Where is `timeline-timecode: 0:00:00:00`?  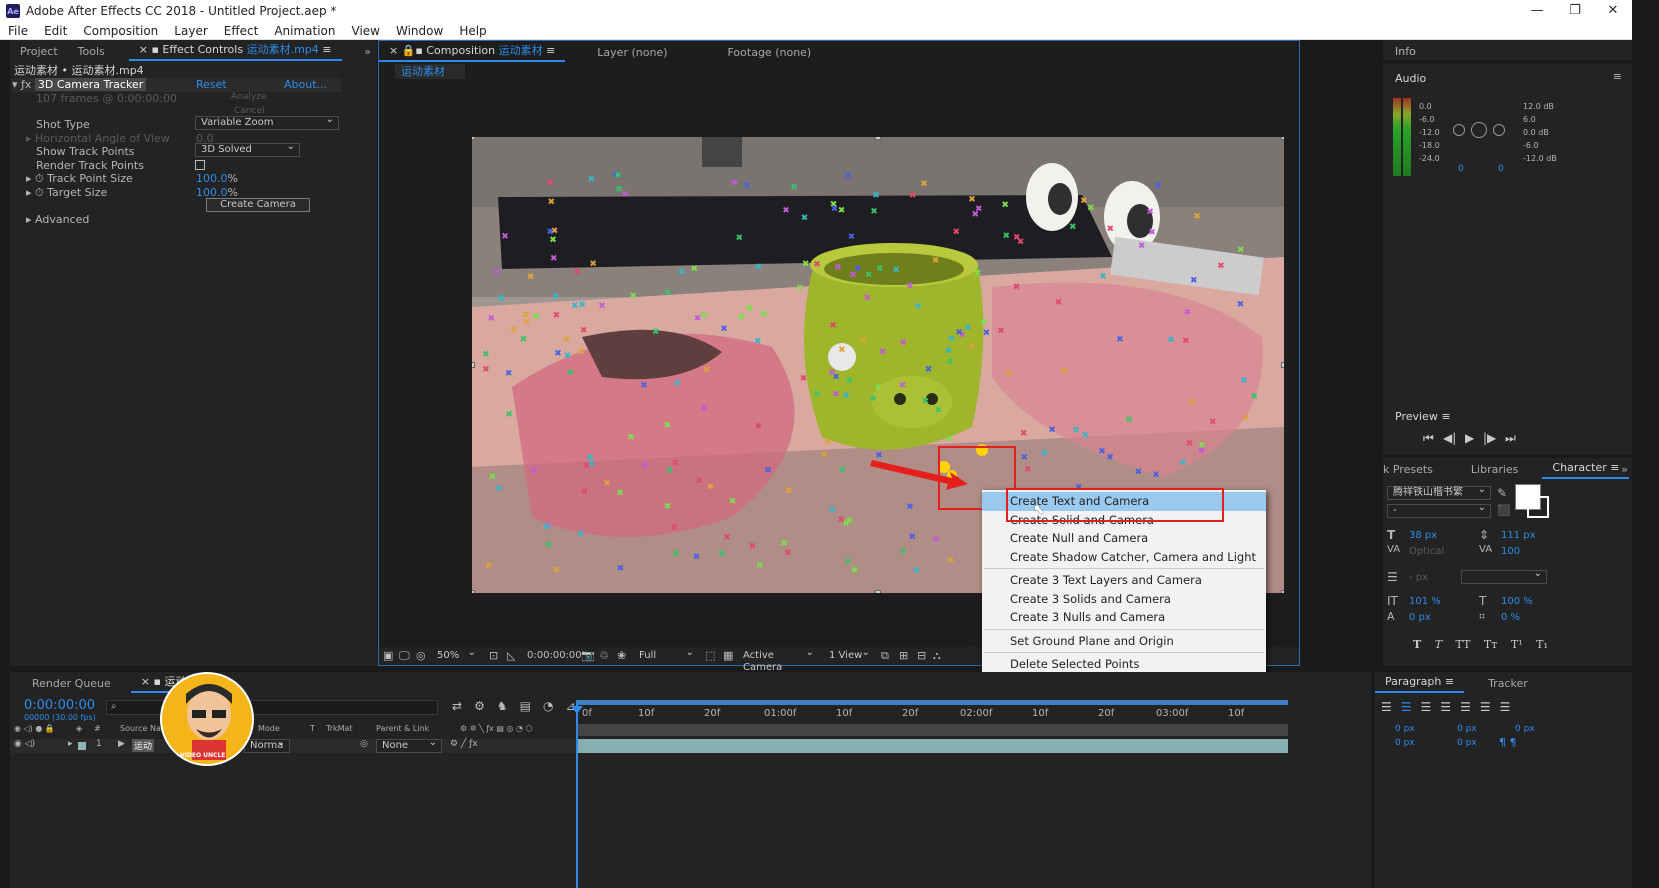
timeline-timecode: 0:00:00:00 is located at coordinates (59, 705).